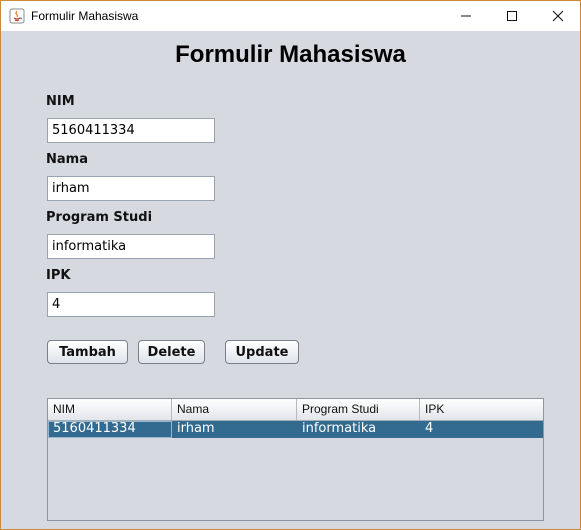 The height and width of the screenshot is (530, 581). What do you see at coordinates (131, 130) in the screenshot?
I see `nim-input: 5160411334` at bounding box center [131, 130].